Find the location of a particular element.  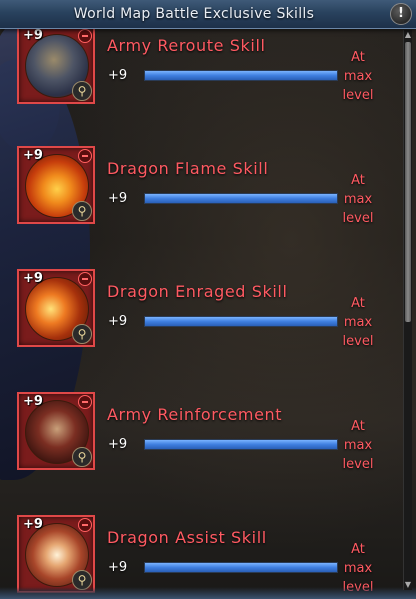

skill-name: Army Reinforcement is located at coordinates (195, 414).